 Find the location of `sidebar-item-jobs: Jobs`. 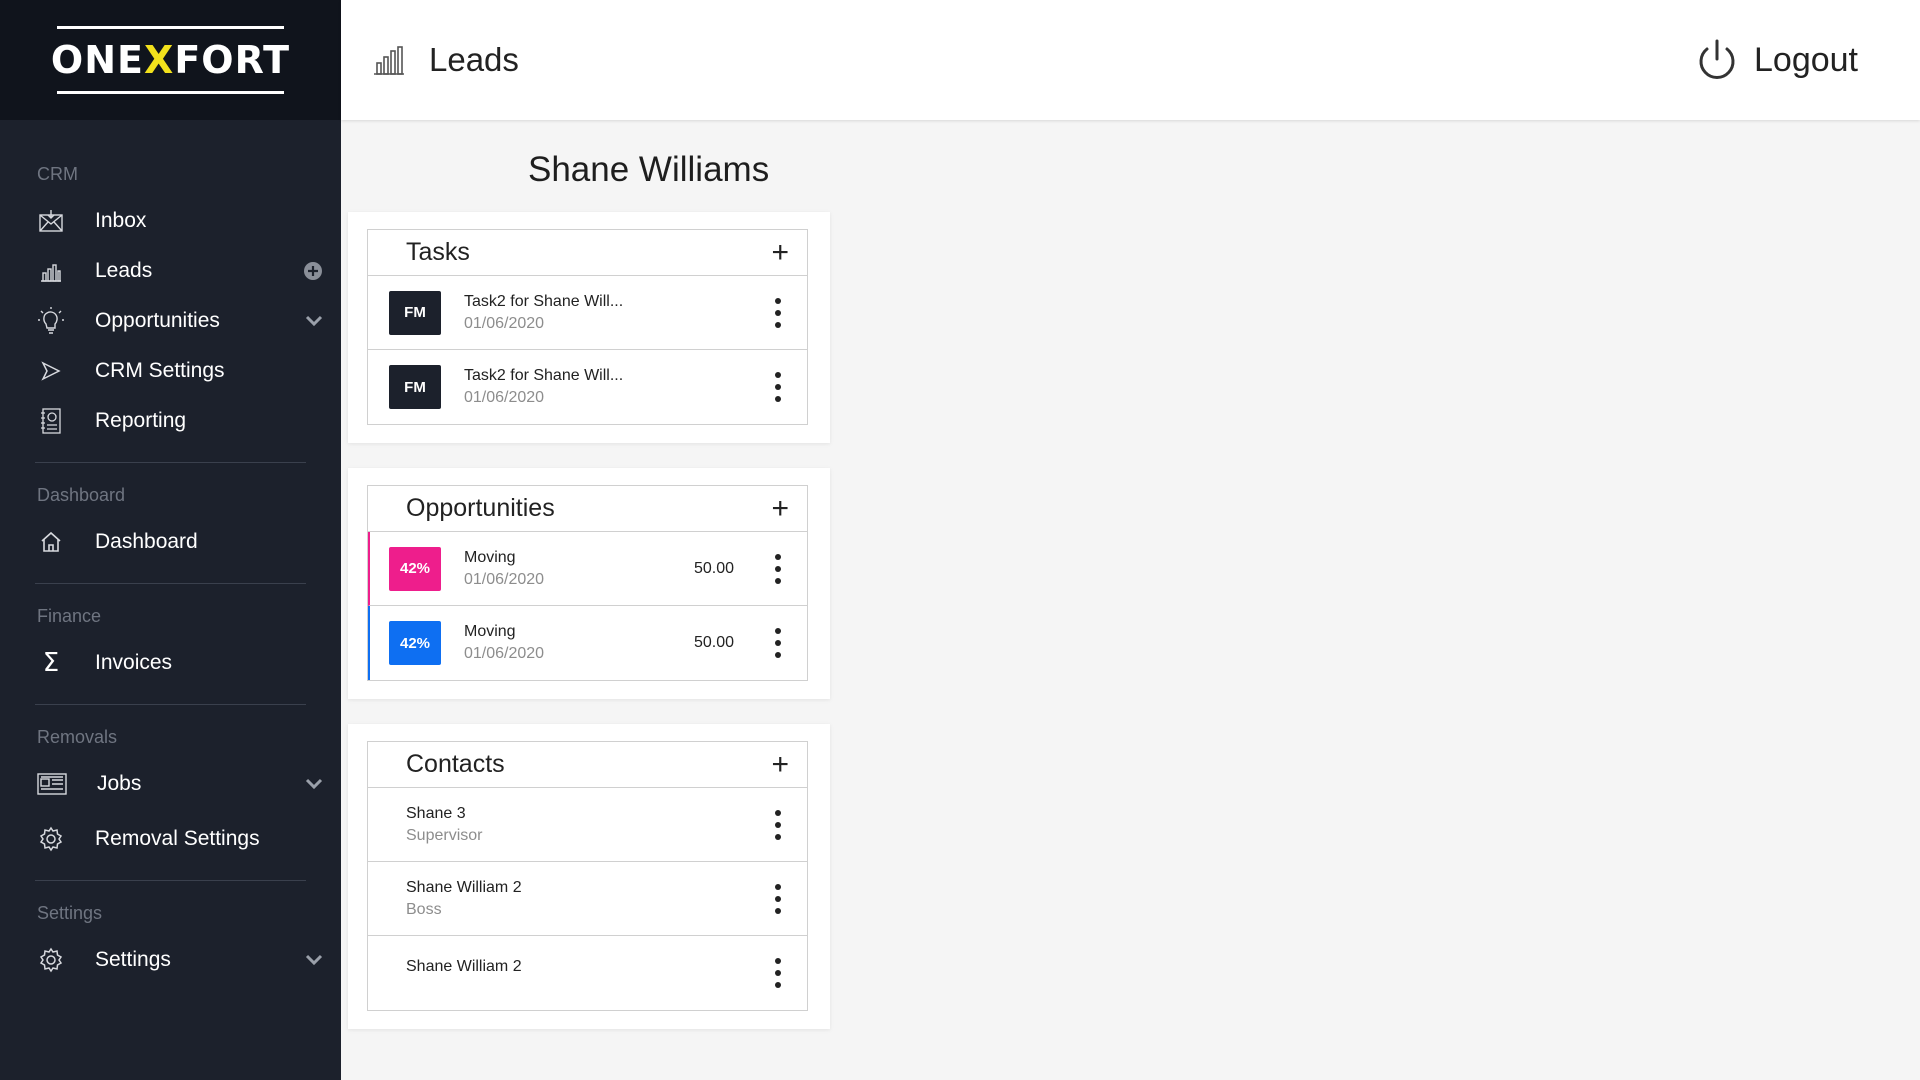

sidebar-item-jobs: Jobs is located at coordinates (170, 784).